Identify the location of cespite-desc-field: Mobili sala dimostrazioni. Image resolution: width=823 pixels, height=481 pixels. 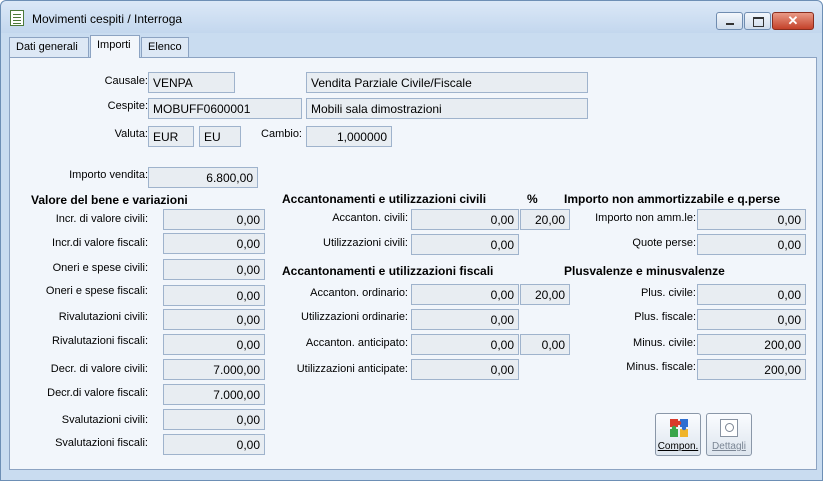
(447, 108).